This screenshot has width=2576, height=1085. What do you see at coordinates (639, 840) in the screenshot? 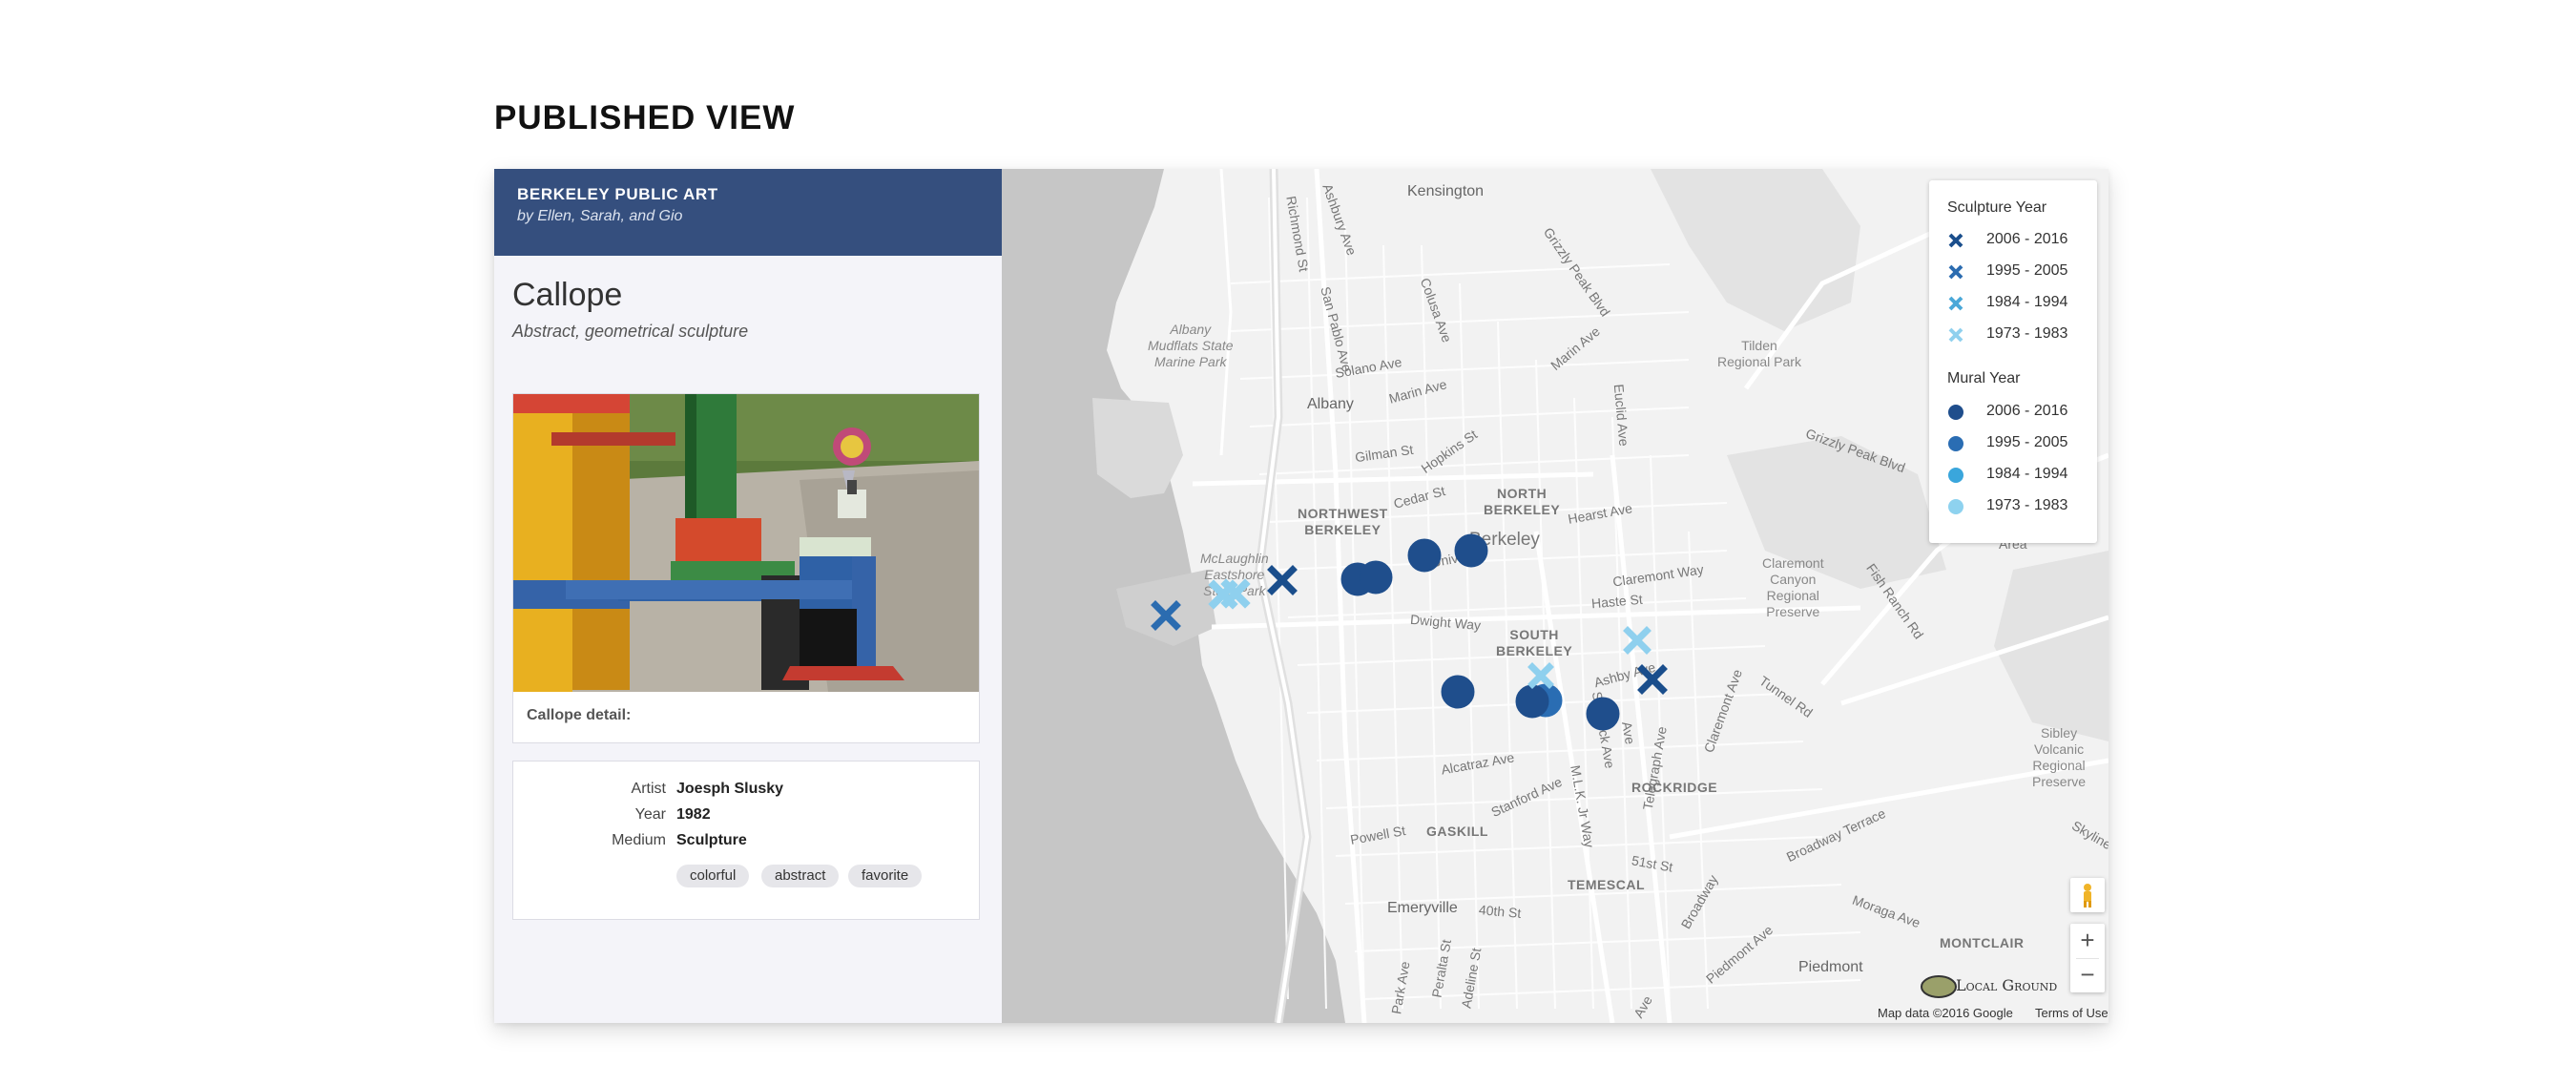
I see `medium-label: Medium` at bounding box center [639, 840].